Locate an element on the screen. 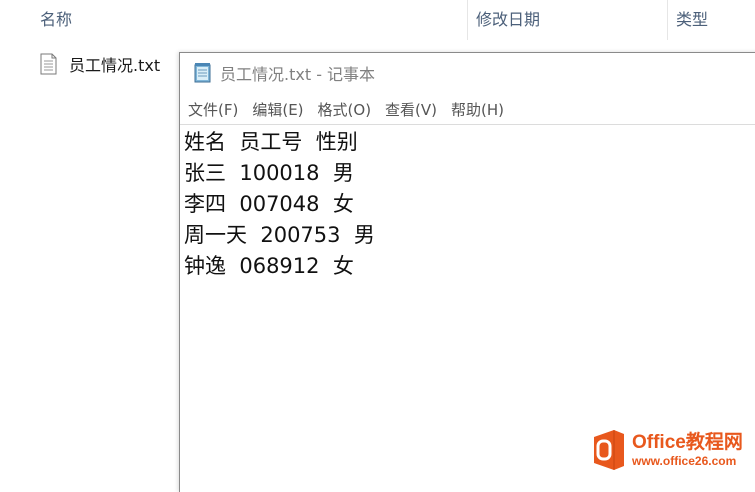 The width and height of the screenshot is (755, 492). column-date-header: 修改日期 is located at coordinates (567, 20).